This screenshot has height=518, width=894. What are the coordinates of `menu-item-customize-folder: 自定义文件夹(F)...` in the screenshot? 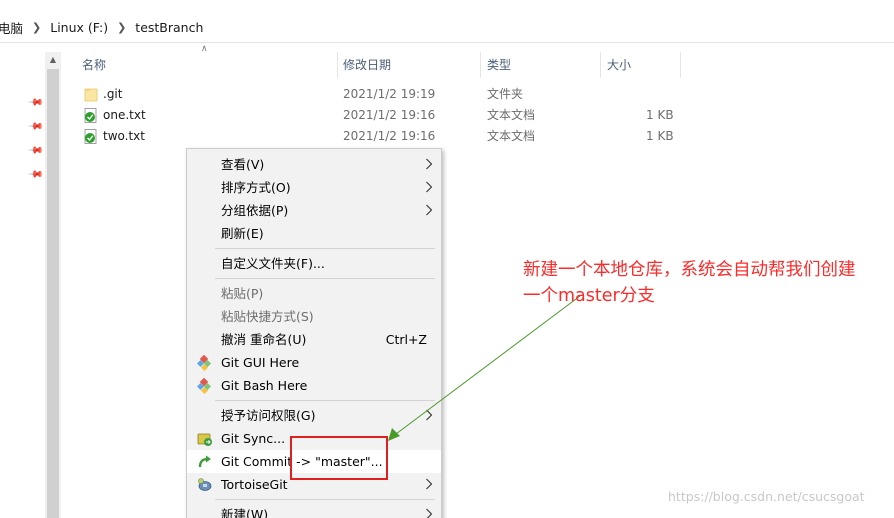 It's located at (314, 263).